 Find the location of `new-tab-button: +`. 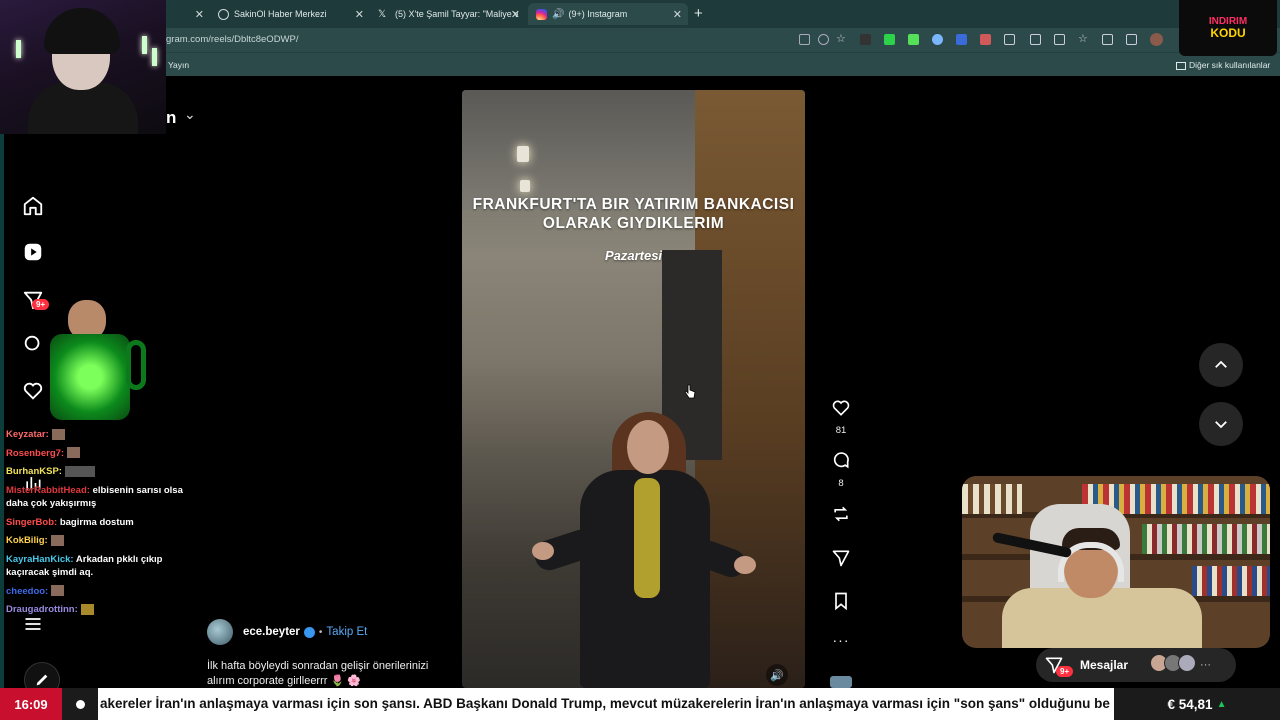

new-tab-button: + is located at coordinates (698, 13).